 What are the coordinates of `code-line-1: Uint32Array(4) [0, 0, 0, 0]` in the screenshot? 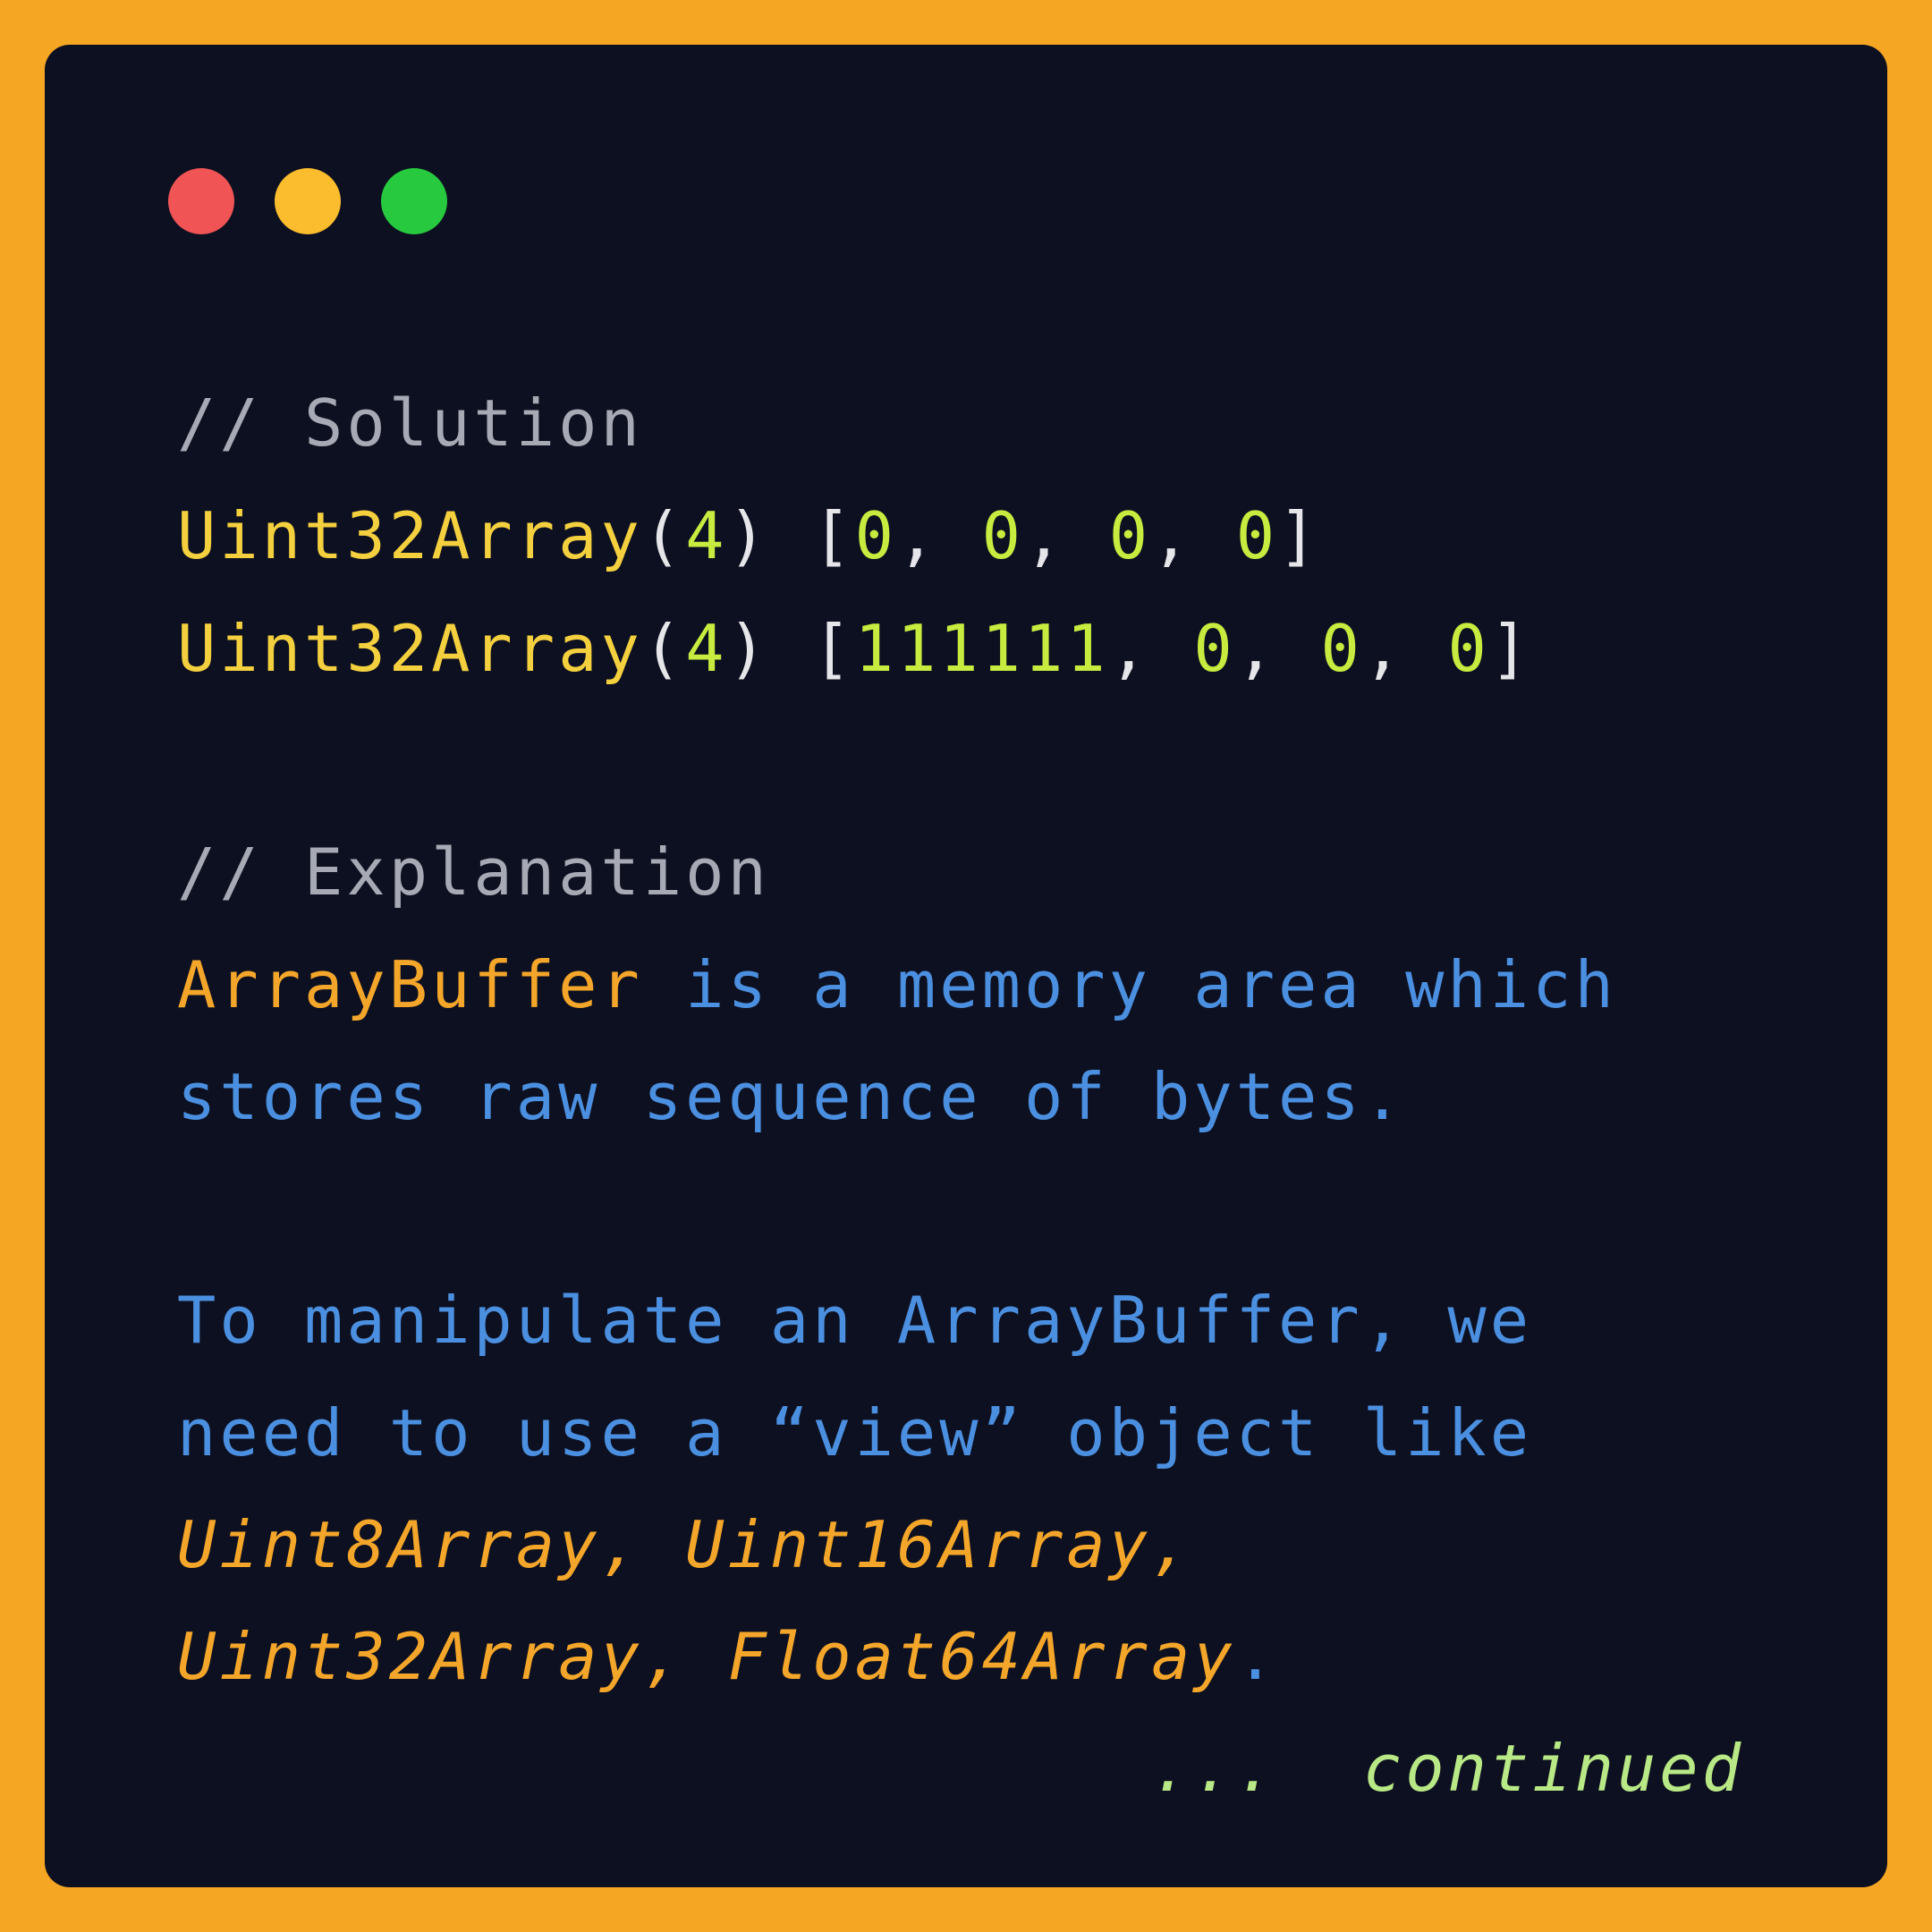 It's located at (749, 535).